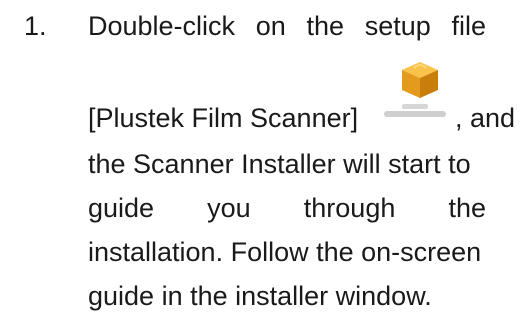 Image resolution: width=532 pixels, height=314 pixels. What do you see at coordinates (468, 26) in the screenshot?
I see `word: file` at bounding box center [468, 26].